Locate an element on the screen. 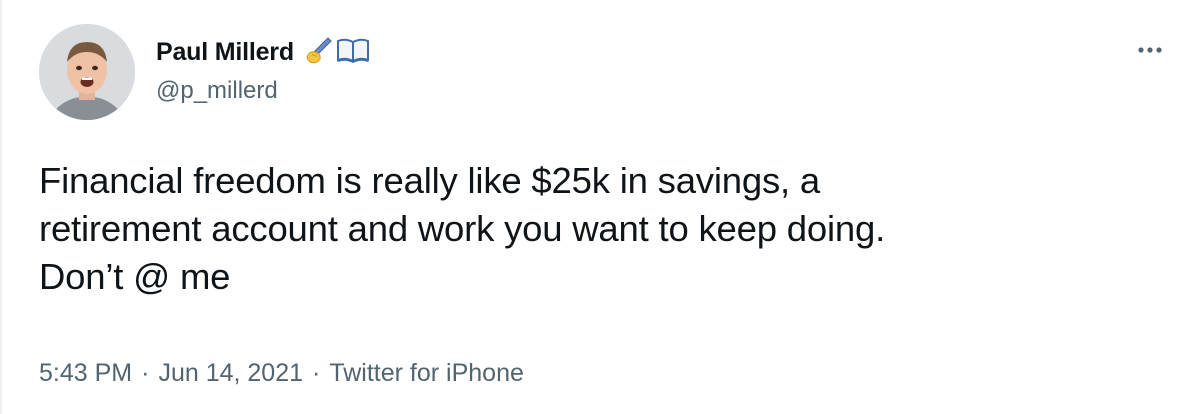  avatar-image is located at coordinates (87, 72).